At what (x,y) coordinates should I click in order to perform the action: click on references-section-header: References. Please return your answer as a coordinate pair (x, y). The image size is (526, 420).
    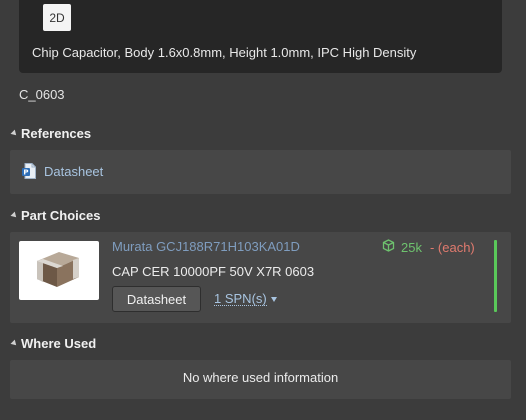
    Looking at the image, I should click on (50, 133).